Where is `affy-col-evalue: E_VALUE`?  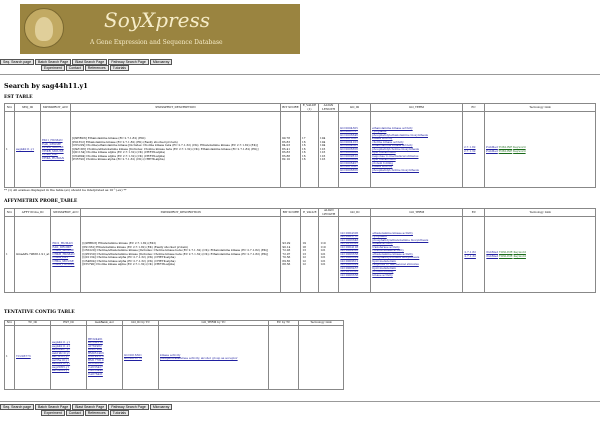 affy-col-evalue: E_VALUE is located at coordinates (310, 212).